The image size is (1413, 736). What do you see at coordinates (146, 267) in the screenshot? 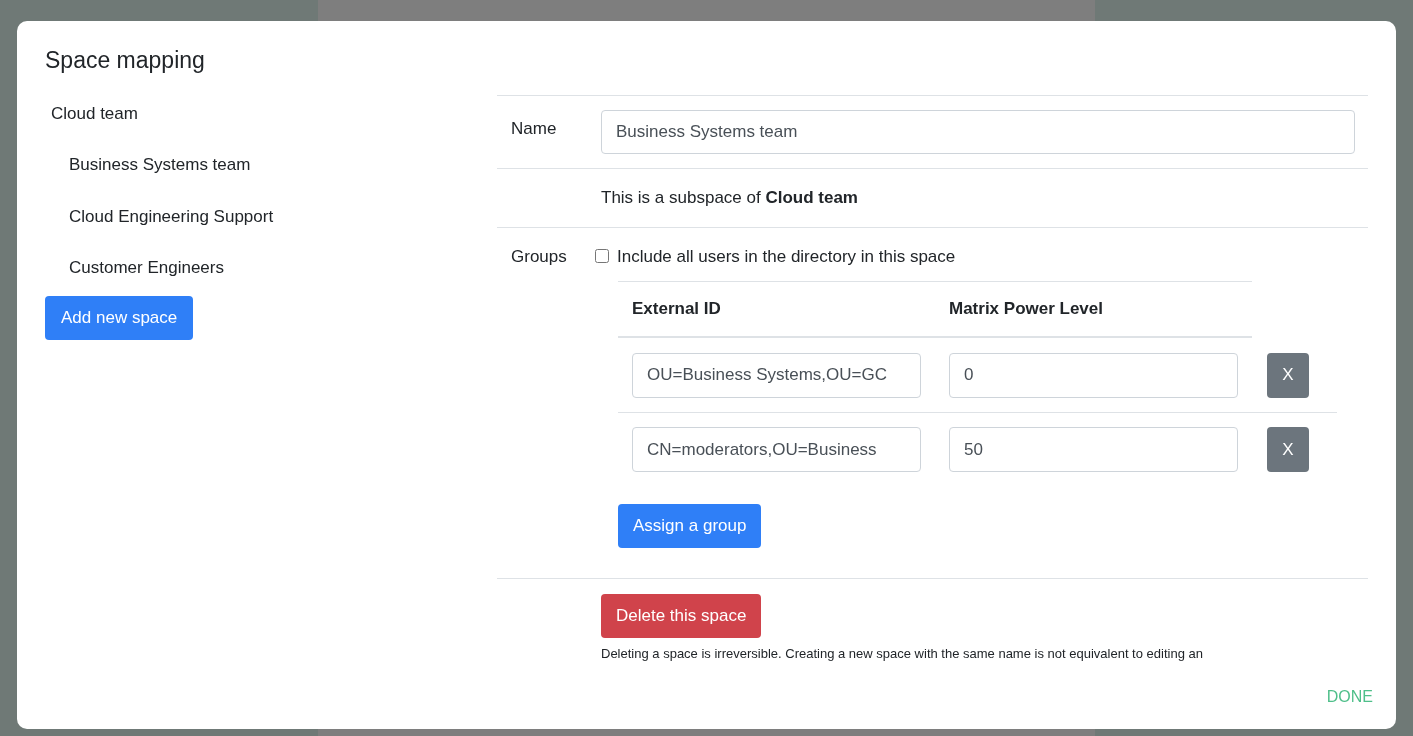
I see `tree-item: Customer Engineers` at bounding box center [146, 267].